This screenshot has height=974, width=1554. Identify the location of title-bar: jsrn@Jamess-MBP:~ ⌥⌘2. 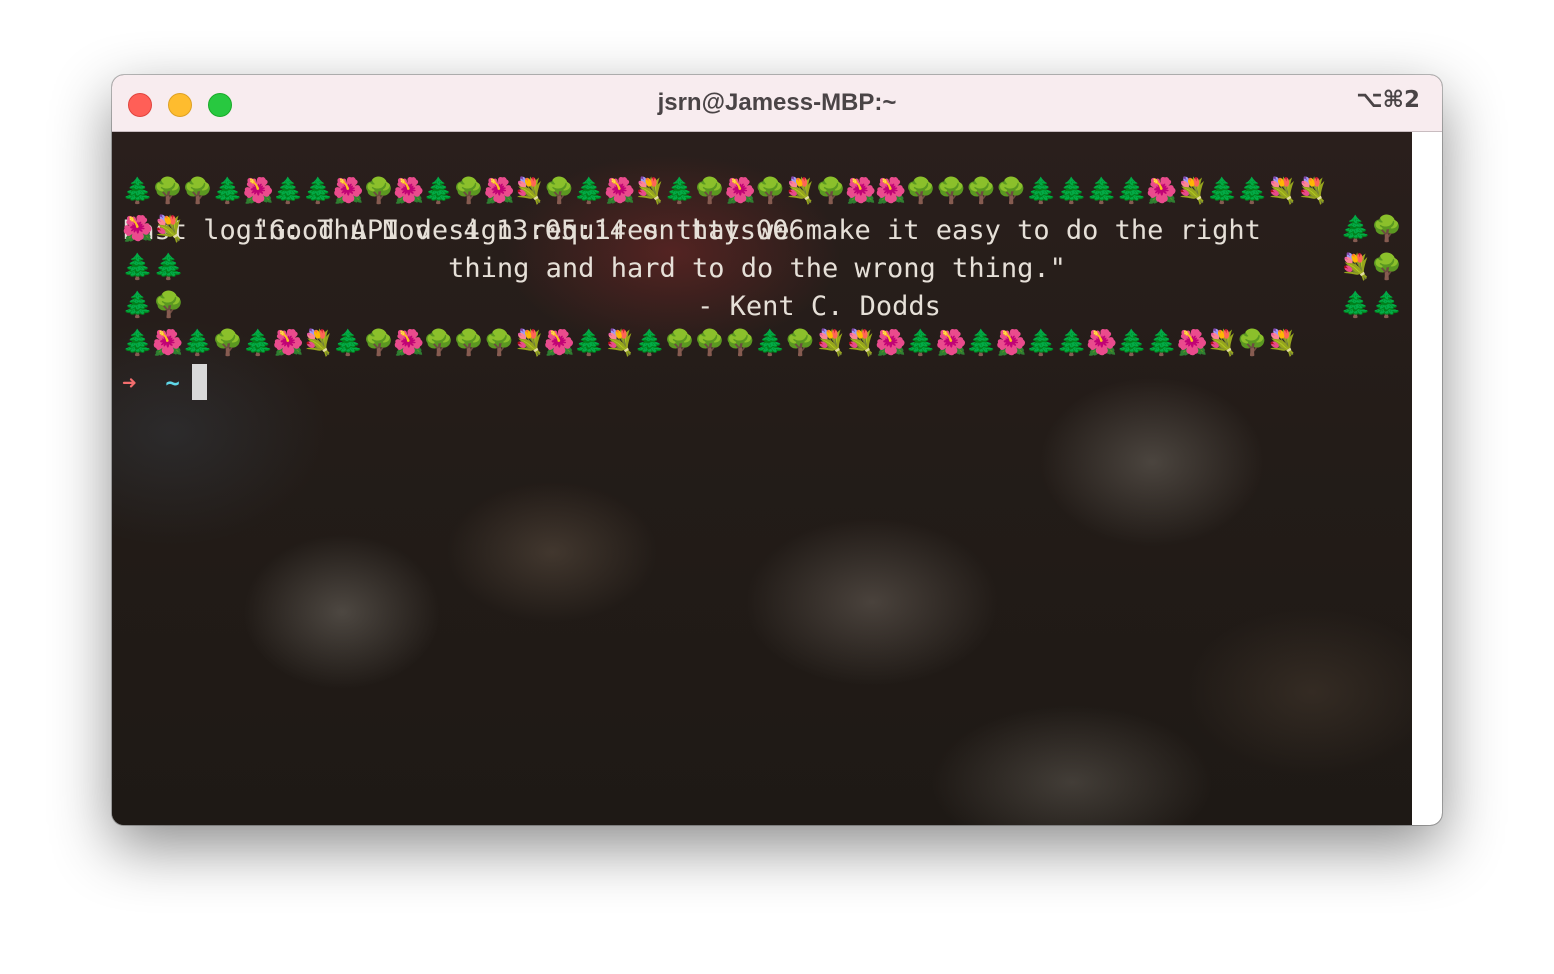
(777, 103).